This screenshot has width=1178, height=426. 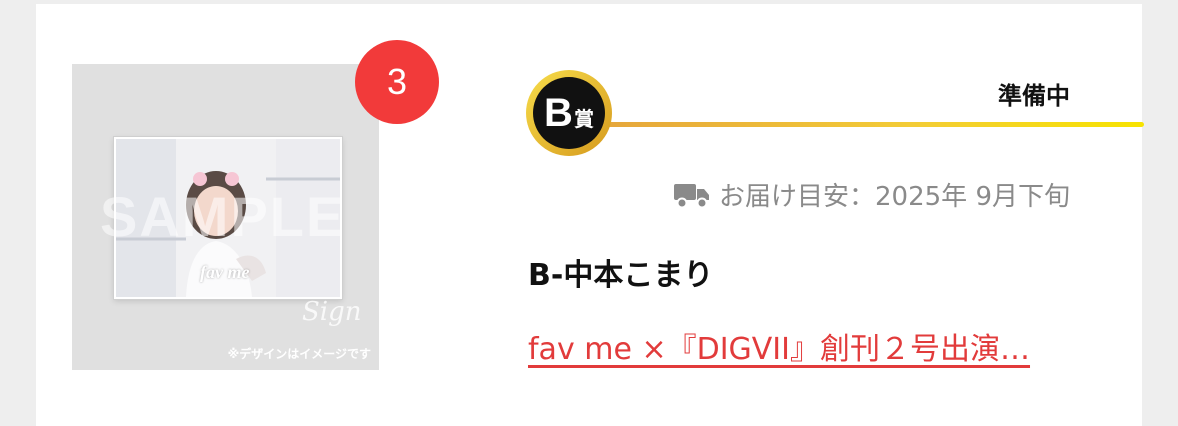 I want to click on delivery-estimate: お届け目安：2025年 9月下旬, so click(x=871, y=194).